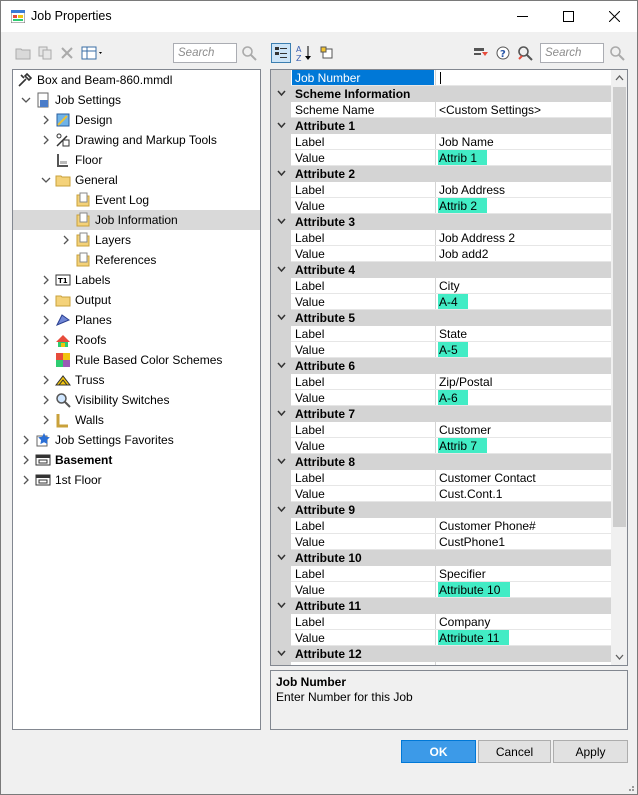 Image resolution: width=638 pixels, height=795 pixels. Describe the element at coordinates (464, 622) in the screenshot. I see `property-value: Company` at that location.